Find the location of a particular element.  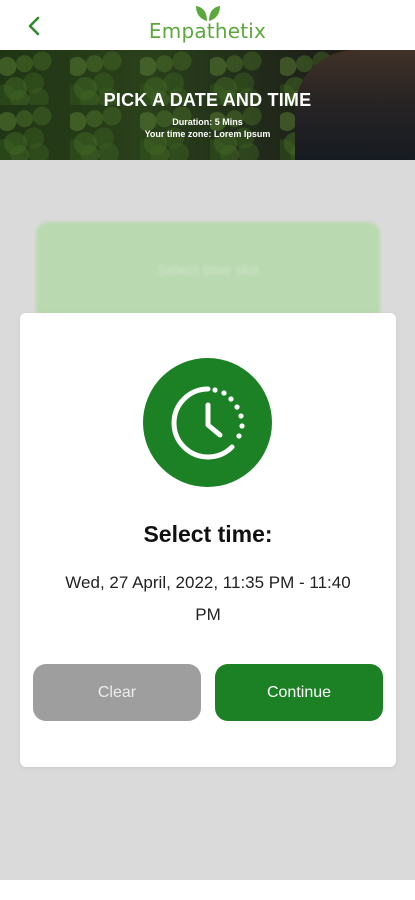

timezone-text: Your time zone: Lorem Ipsum is located at coordinates (207, 134).